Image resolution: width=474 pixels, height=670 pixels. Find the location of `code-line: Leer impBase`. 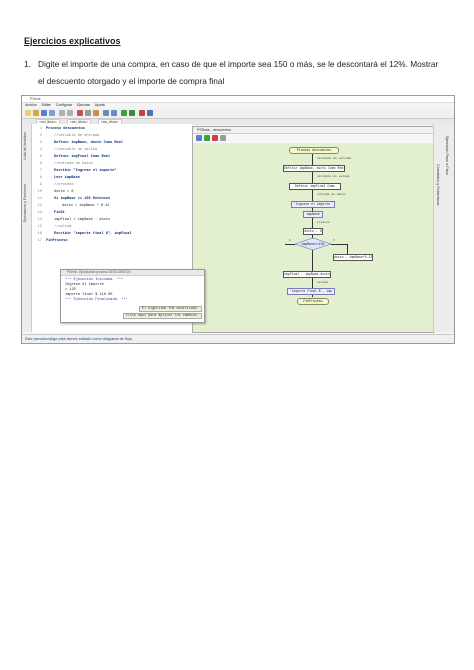

code-line: Leer impBase is located at coordinates (67, 178).